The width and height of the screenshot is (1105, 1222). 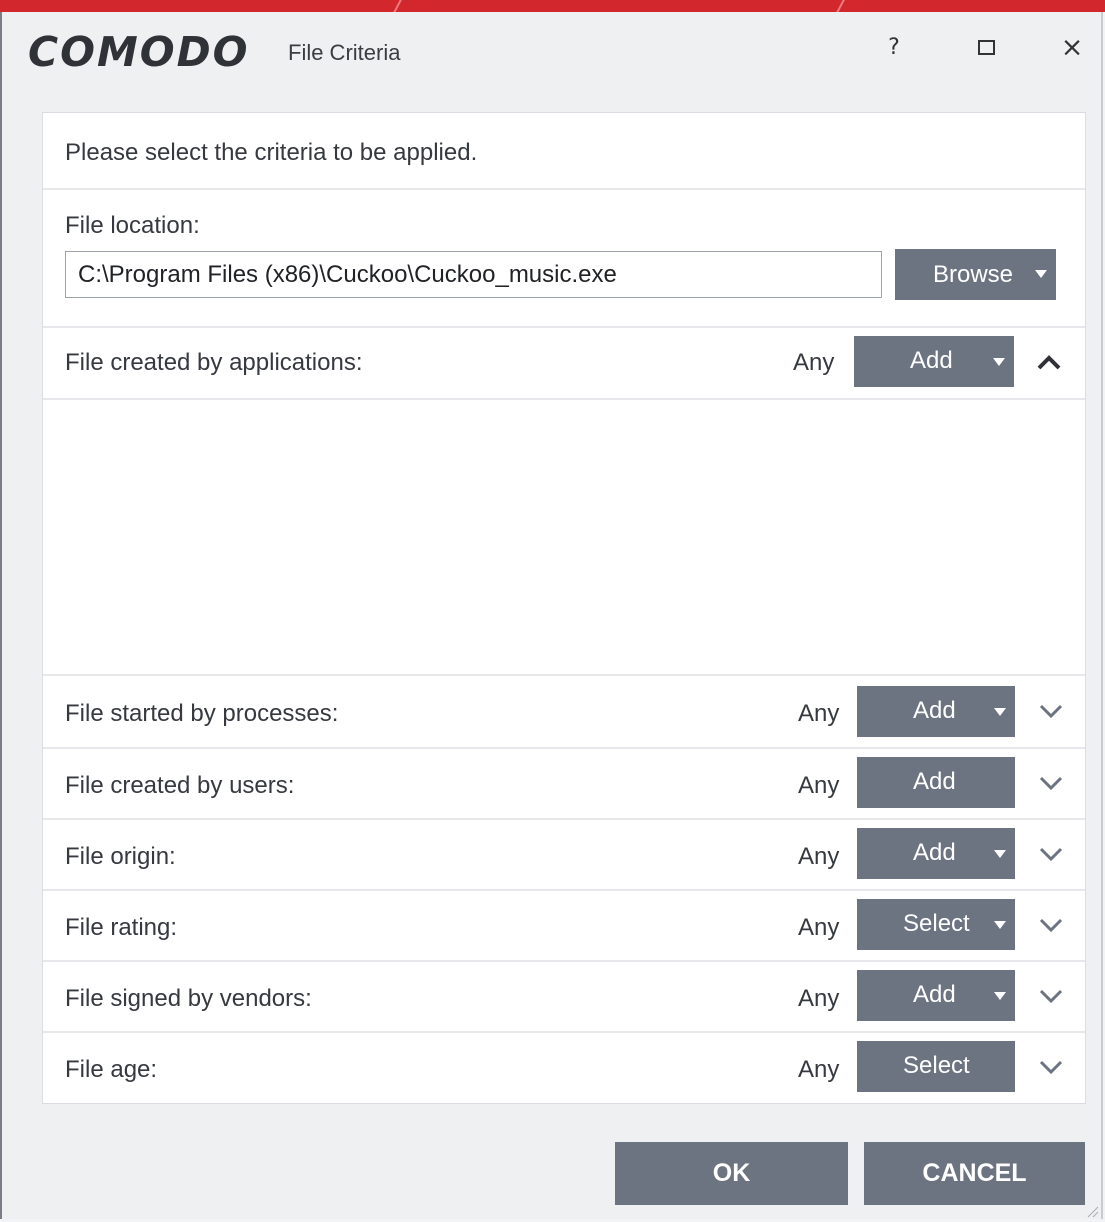 I want to click on criteria-label: File created by users:, so click(x=180, y=785).